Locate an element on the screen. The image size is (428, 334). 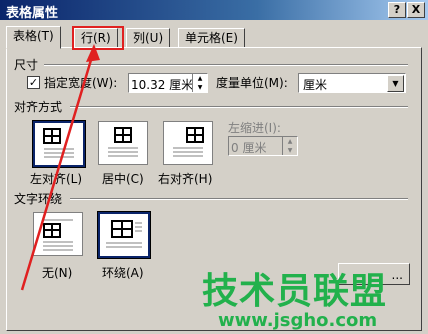
annotation-arrow-icon is located at coordinates (60, 167).